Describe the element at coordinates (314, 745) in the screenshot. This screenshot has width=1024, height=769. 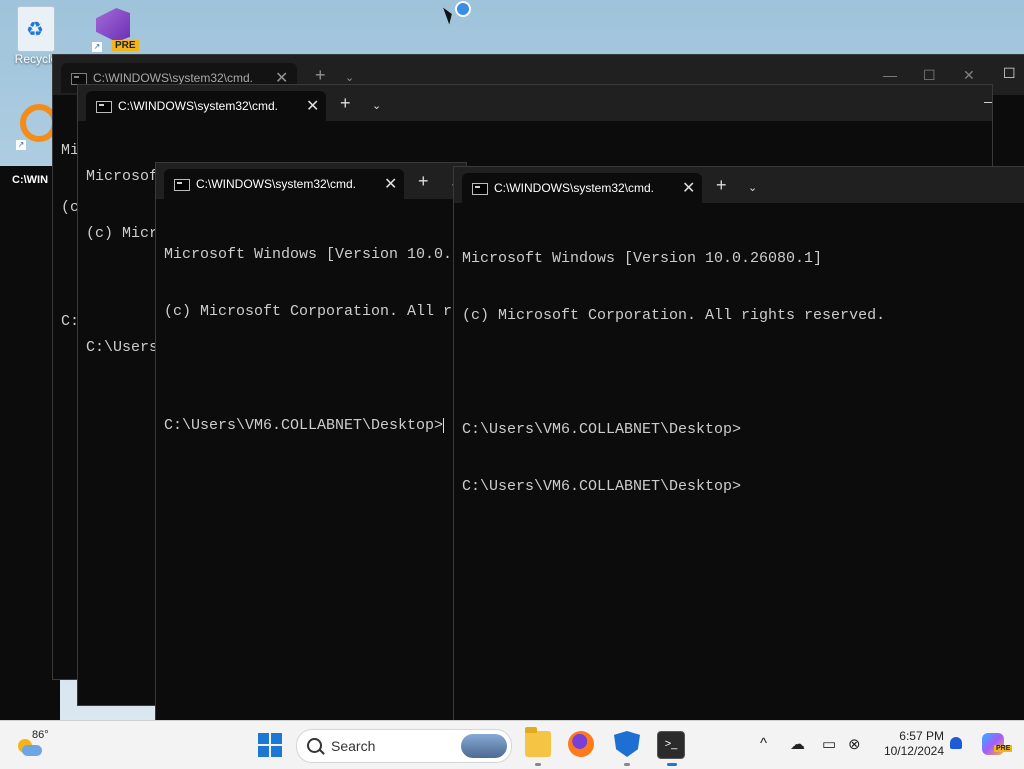
I see `search-icon` at that location.